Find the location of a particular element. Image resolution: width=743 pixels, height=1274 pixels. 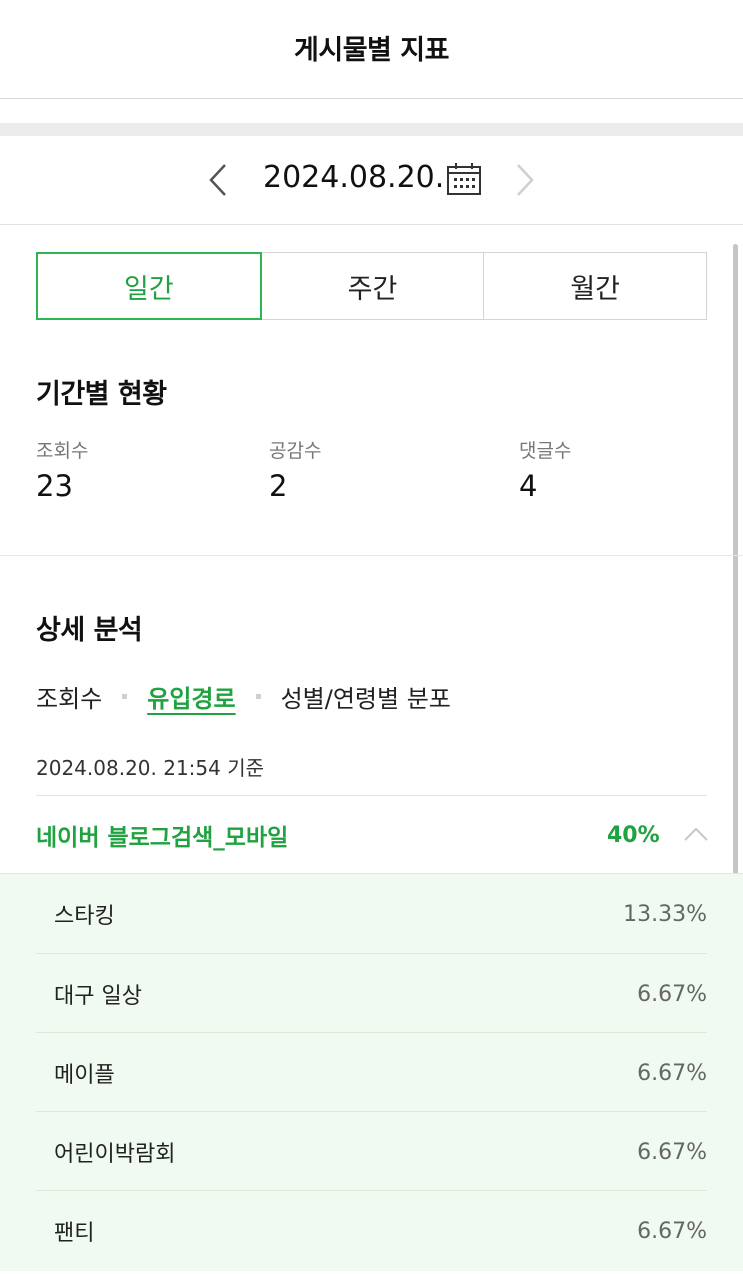

current-date: 2024.08.20. is located at coordinates (354, 177).